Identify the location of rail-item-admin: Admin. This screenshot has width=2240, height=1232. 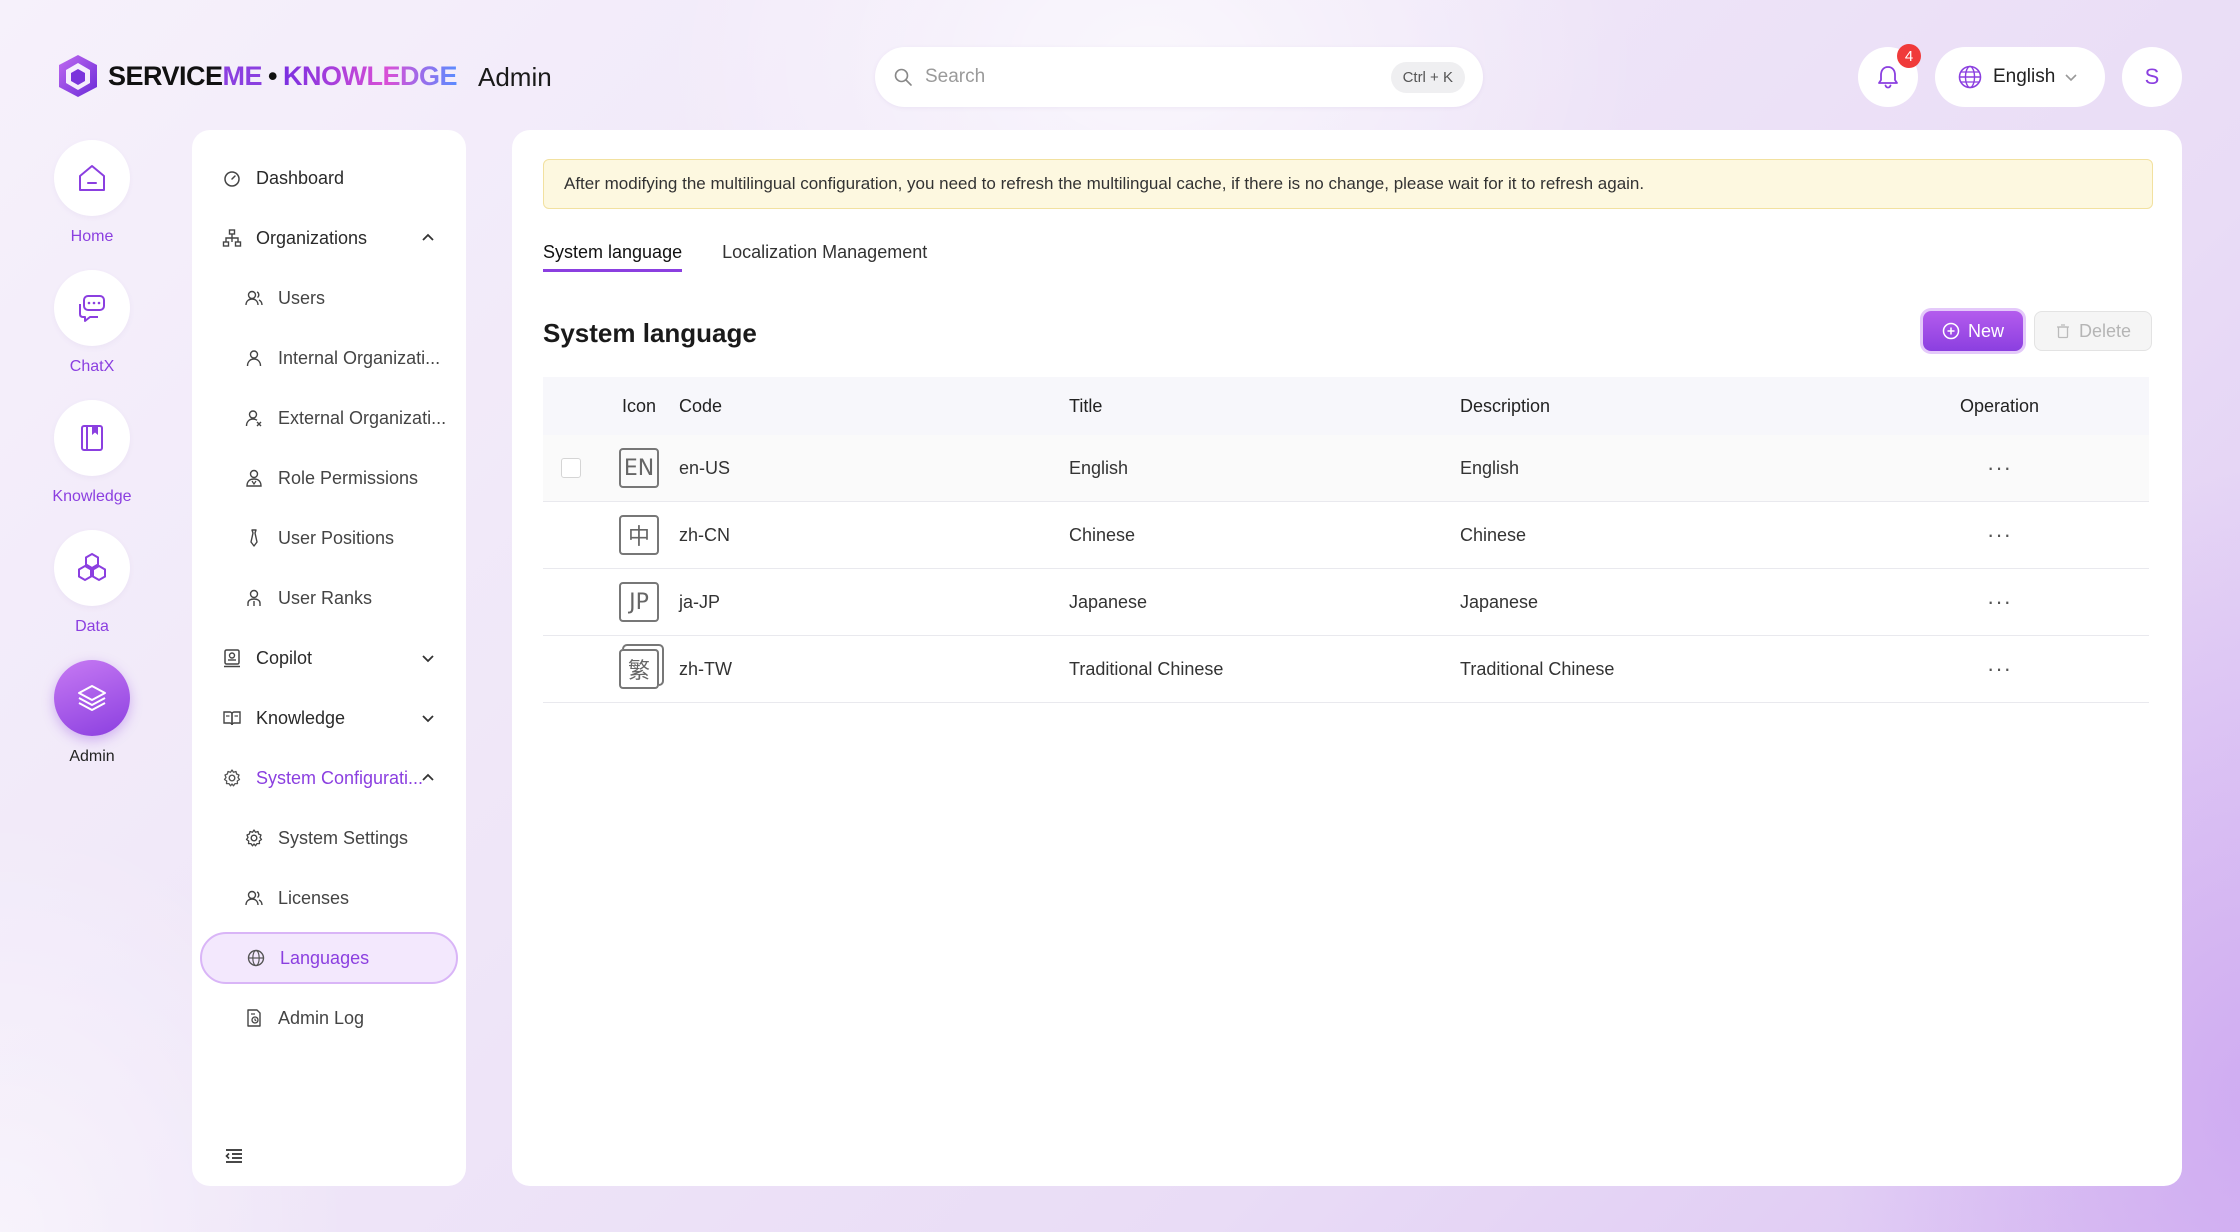
(92, 713).